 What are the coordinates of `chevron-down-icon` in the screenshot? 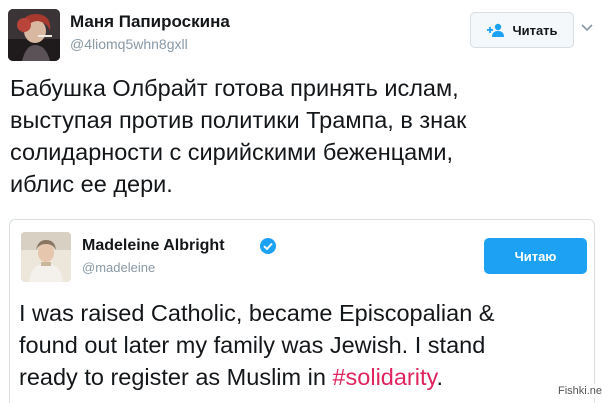 It's located at (587, 27).